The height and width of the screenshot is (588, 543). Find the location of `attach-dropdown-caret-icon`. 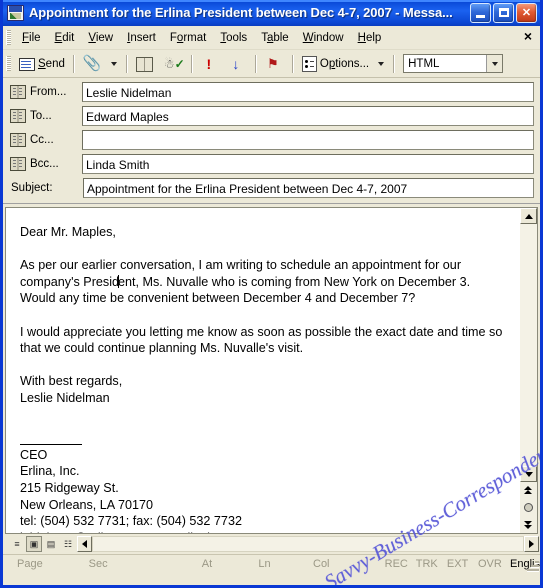

attach-dropdown-caret-icon is located at coordinates (113, 63).